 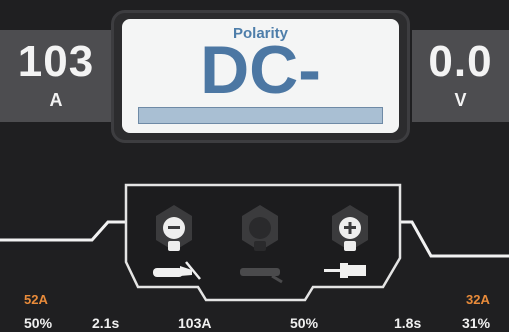 What do you see at coordinates (105, 323) in the screenshot?
I see `param-label: 2.1s` at bounding box center [105, 323].